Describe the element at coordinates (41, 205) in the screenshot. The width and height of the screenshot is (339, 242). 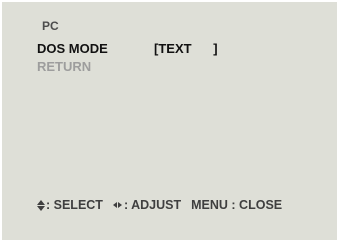
I see `up-down-arrows-icon` at that location.